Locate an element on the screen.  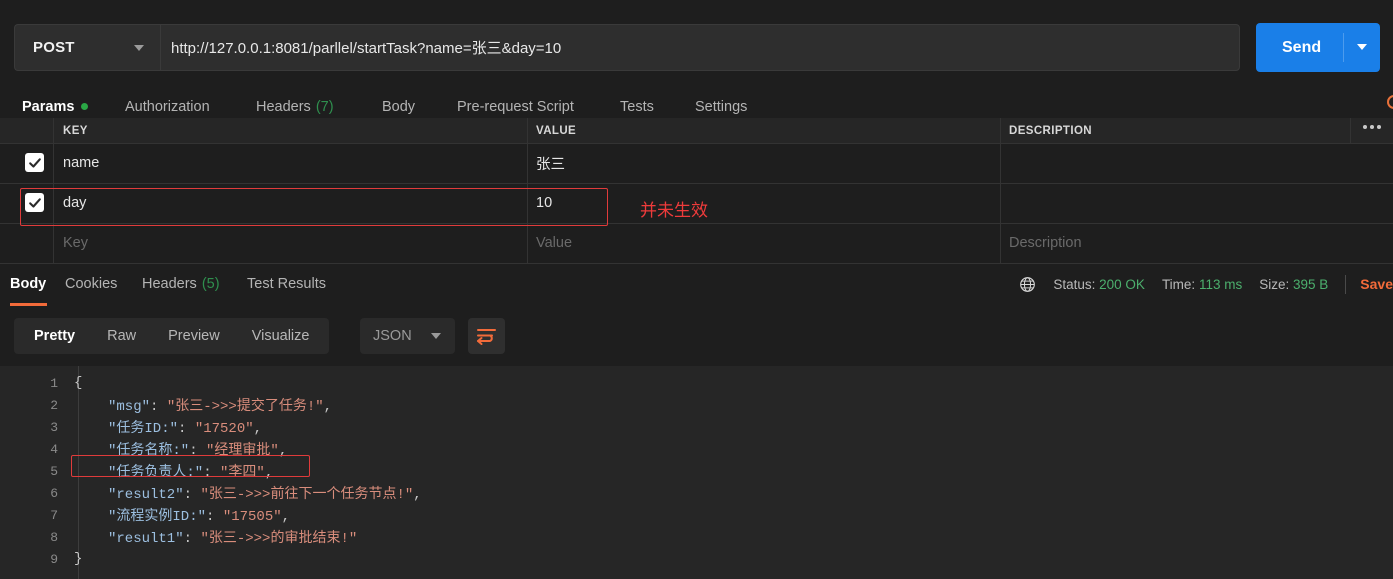
response-view-mode-toolbar: Pretty Raw Preview Visualize is located at coordinates (172, 336).